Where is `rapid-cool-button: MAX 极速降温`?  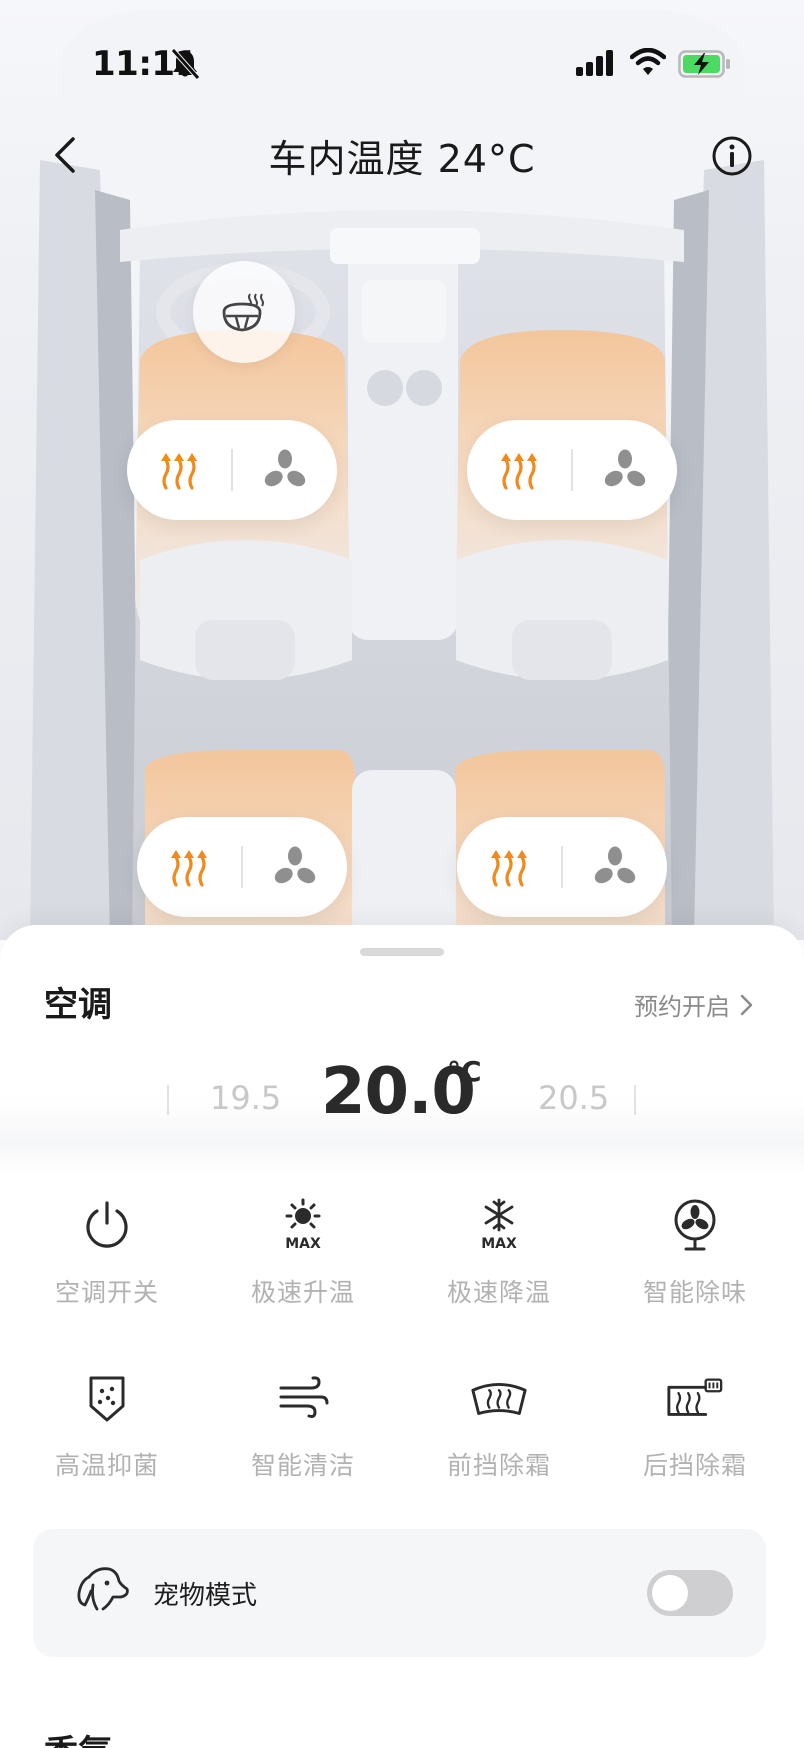 rapid-cool-button: MAX 极速降温 is located at coordinates (499, 1260).